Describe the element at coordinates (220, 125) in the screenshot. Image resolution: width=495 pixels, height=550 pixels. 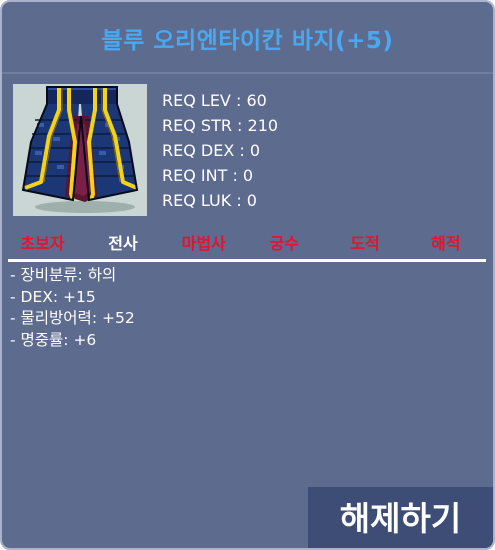
I see `req-str: REQ STR : 210` at that location.